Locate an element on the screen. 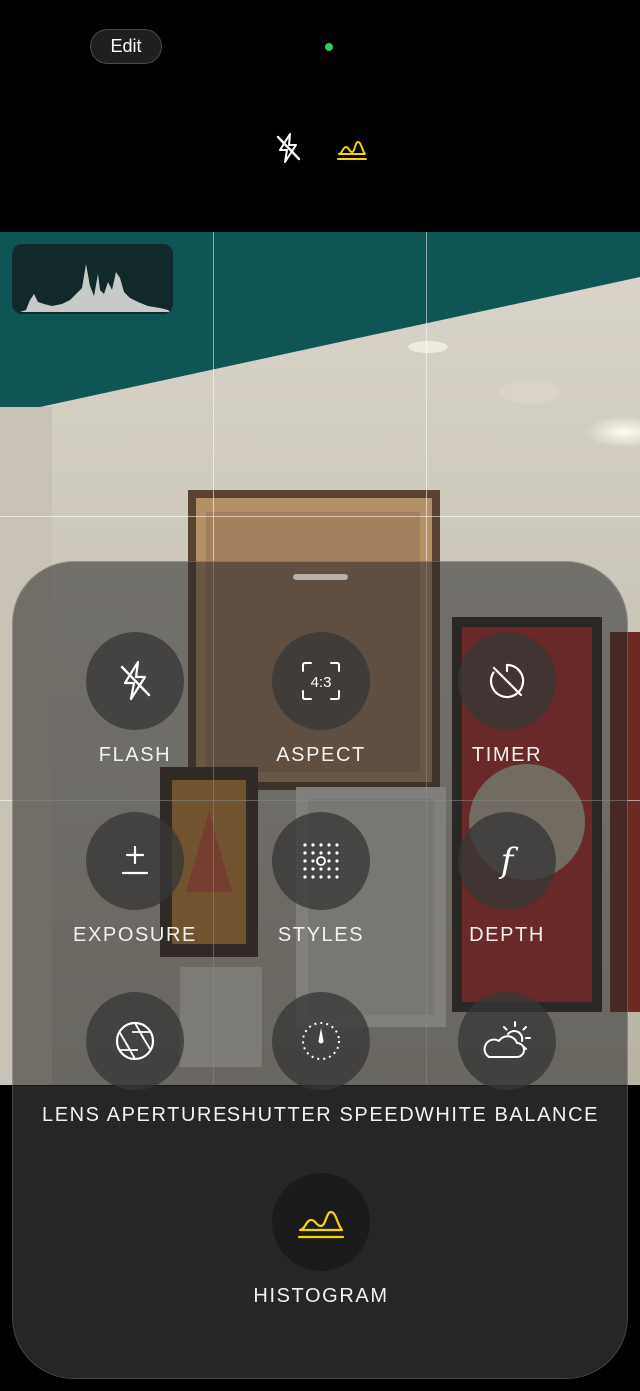  dot-grid-icon is located at coordinates (321, 861).